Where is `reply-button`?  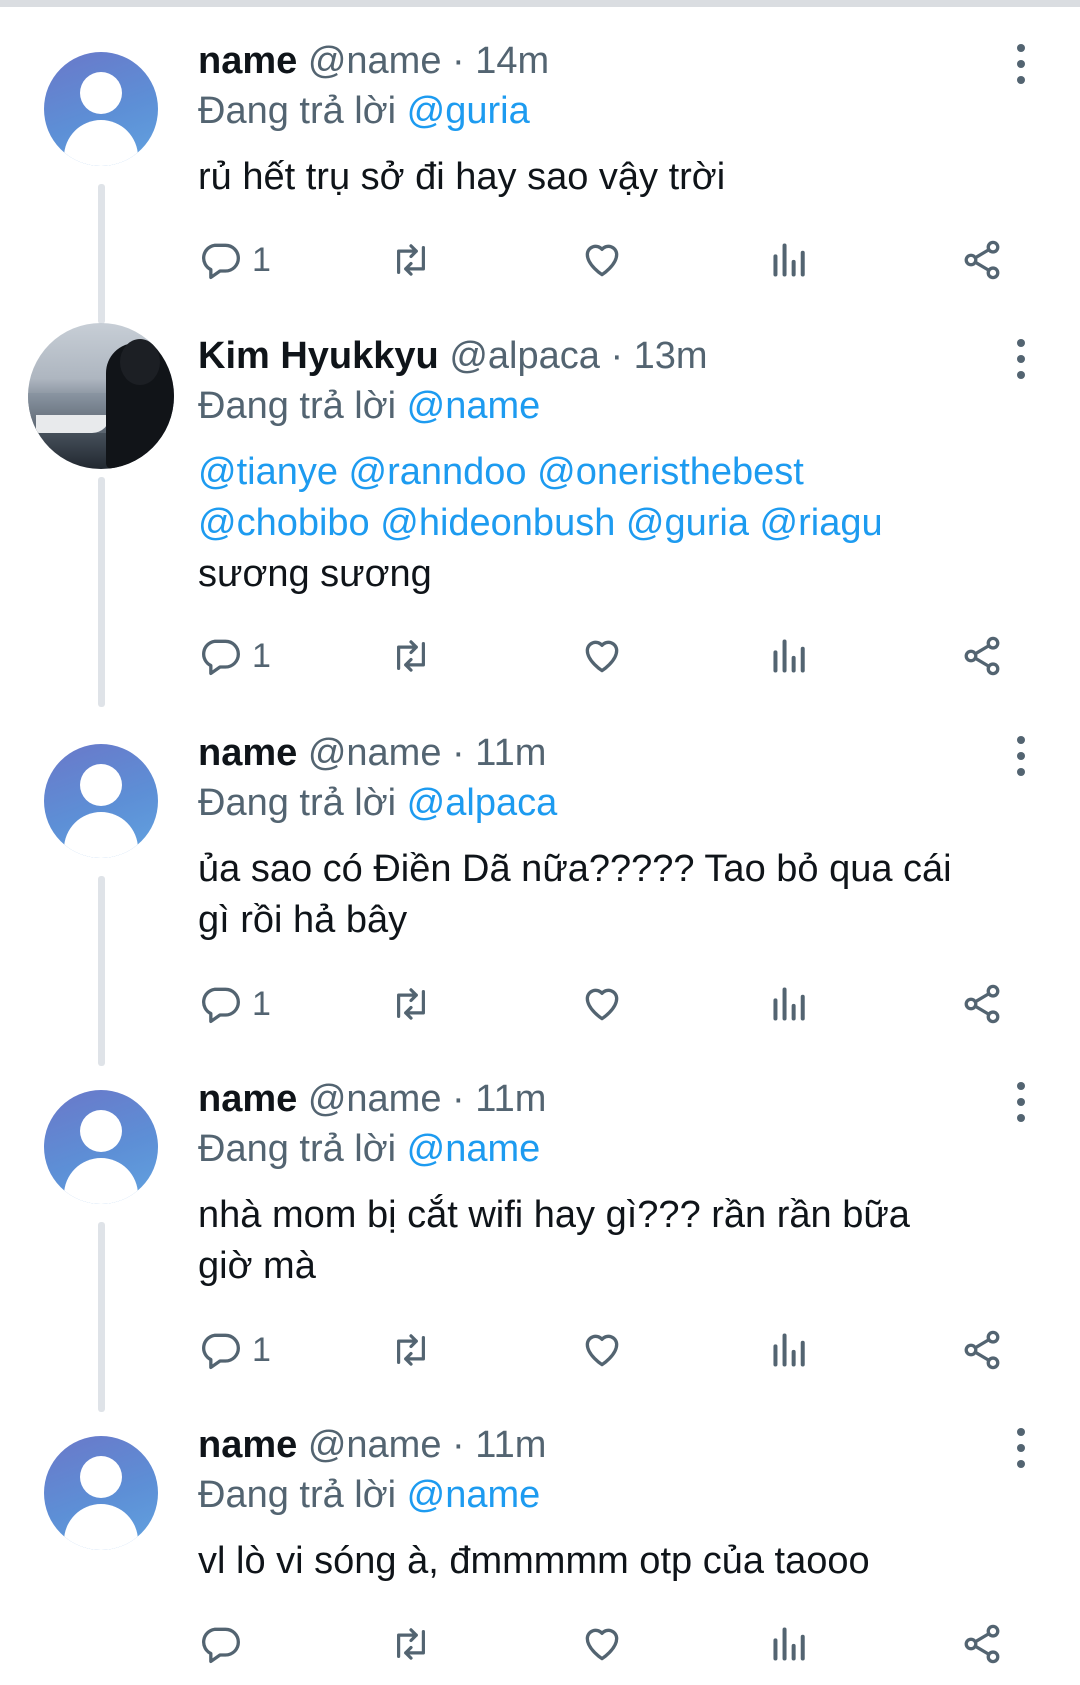 reply-button is located at coordinates (225, 1644).